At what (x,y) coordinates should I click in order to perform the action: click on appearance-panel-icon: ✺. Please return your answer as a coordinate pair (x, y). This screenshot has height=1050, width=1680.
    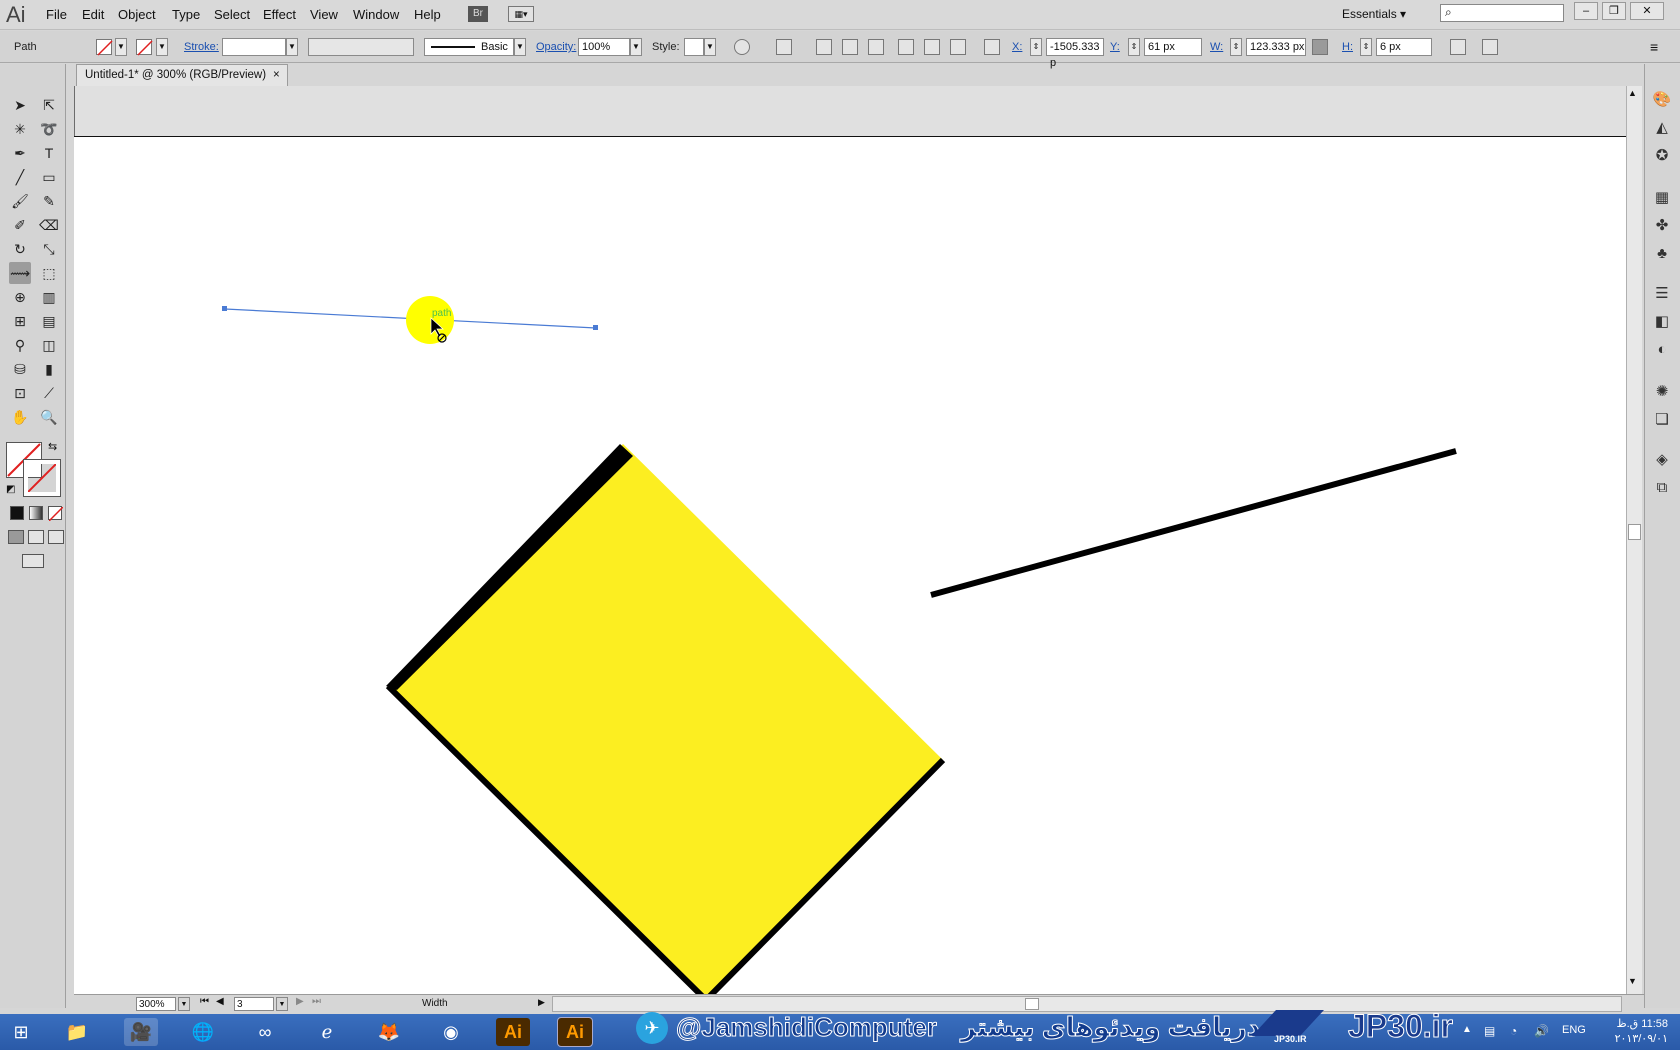
    Looking at the image, I should click on (1662, 392).